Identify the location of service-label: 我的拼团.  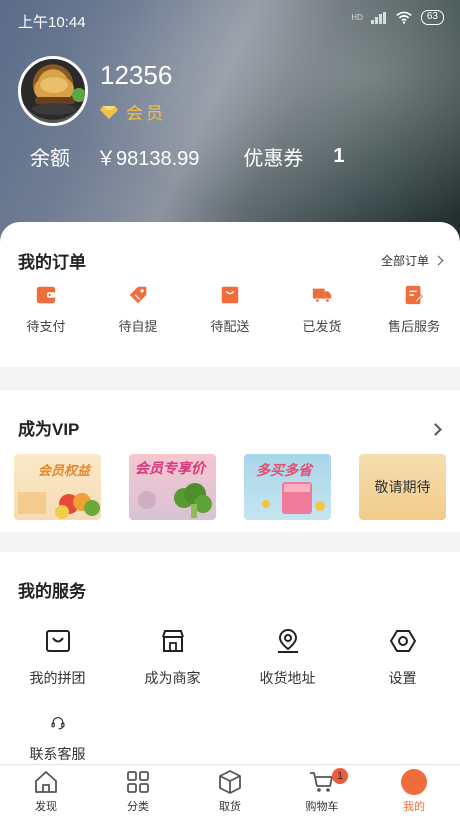
(57, 678).